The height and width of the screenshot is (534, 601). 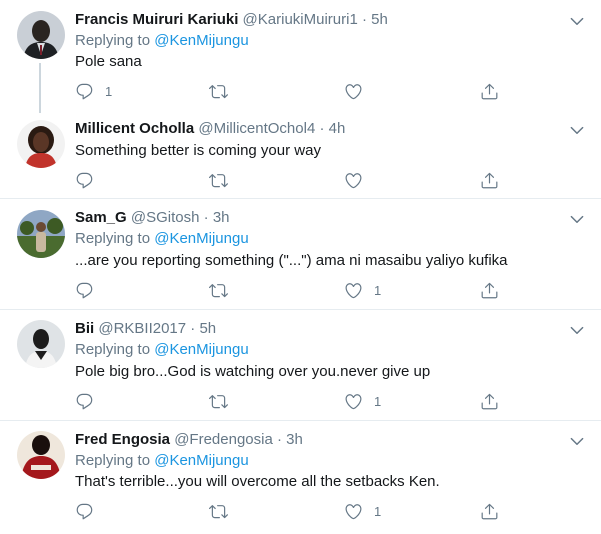 I want to click on user-handle: @SGitosh, so click(x=165, y=217).